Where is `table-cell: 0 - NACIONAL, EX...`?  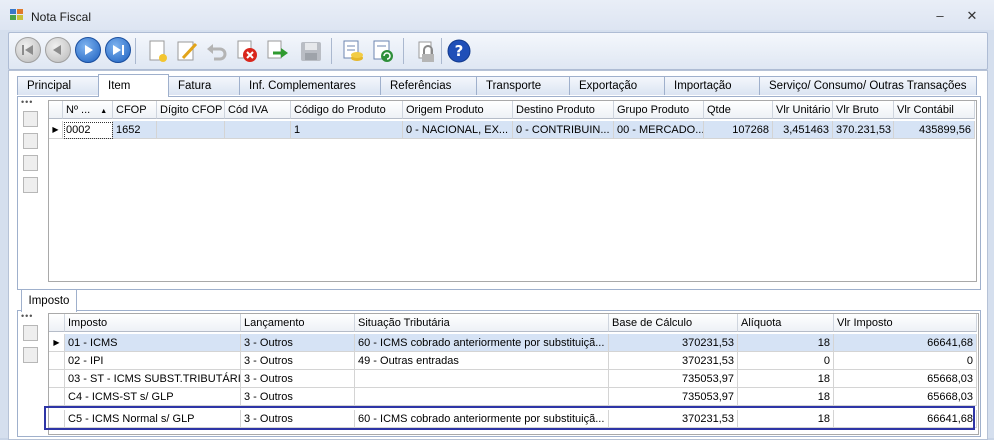 table-cell: 0 - NACIONAL, EX... is located at coordinates (458, 130).